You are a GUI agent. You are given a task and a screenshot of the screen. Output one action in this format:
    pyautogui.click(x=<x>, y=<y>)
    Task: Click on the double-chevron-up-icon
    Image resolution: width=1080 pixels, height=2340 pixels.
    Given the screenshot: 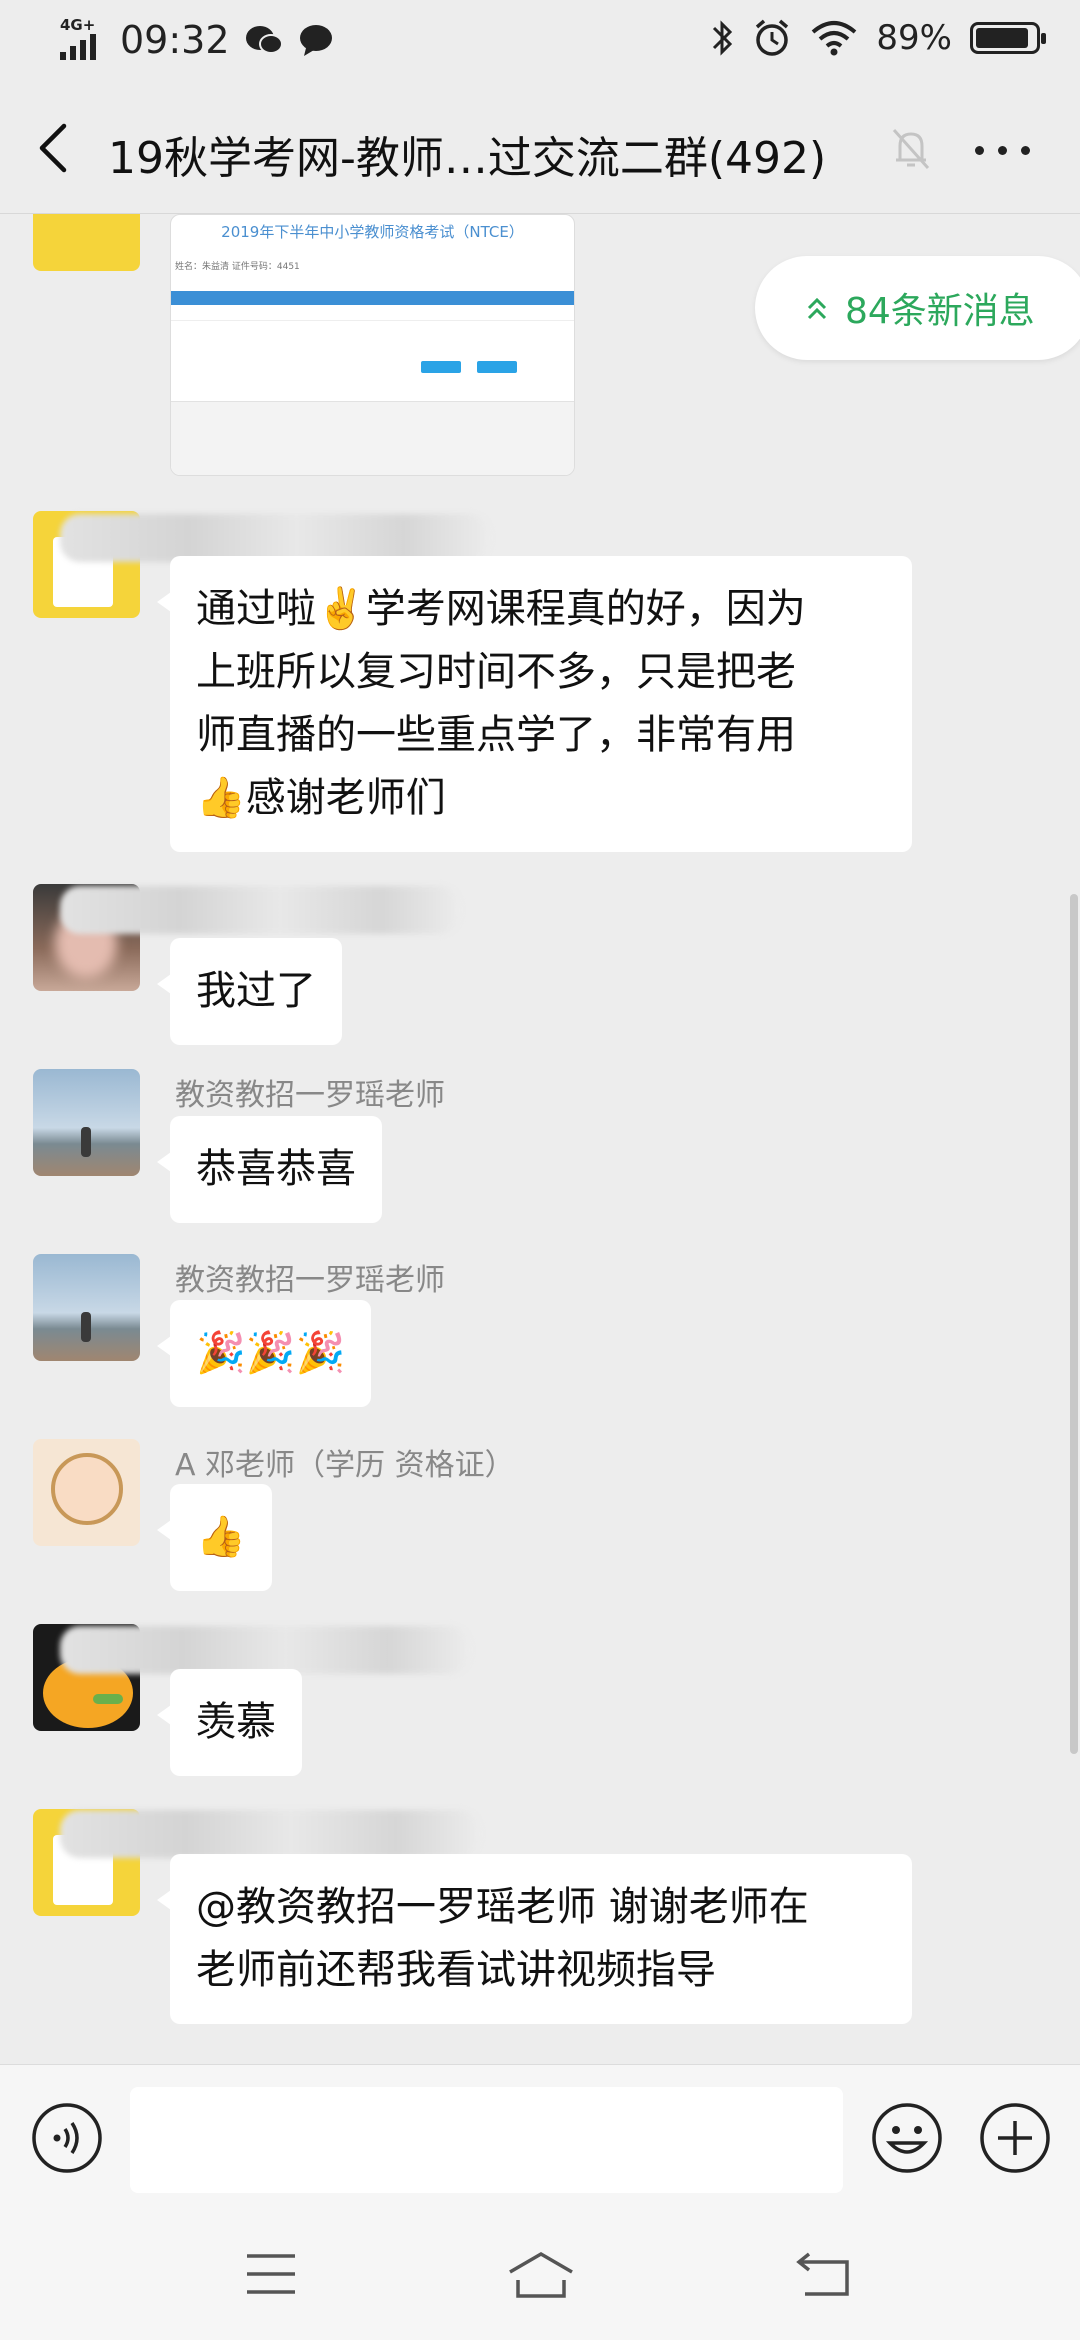 What is the action you would take?
    pyautogui.click(x=817, y=308)
    